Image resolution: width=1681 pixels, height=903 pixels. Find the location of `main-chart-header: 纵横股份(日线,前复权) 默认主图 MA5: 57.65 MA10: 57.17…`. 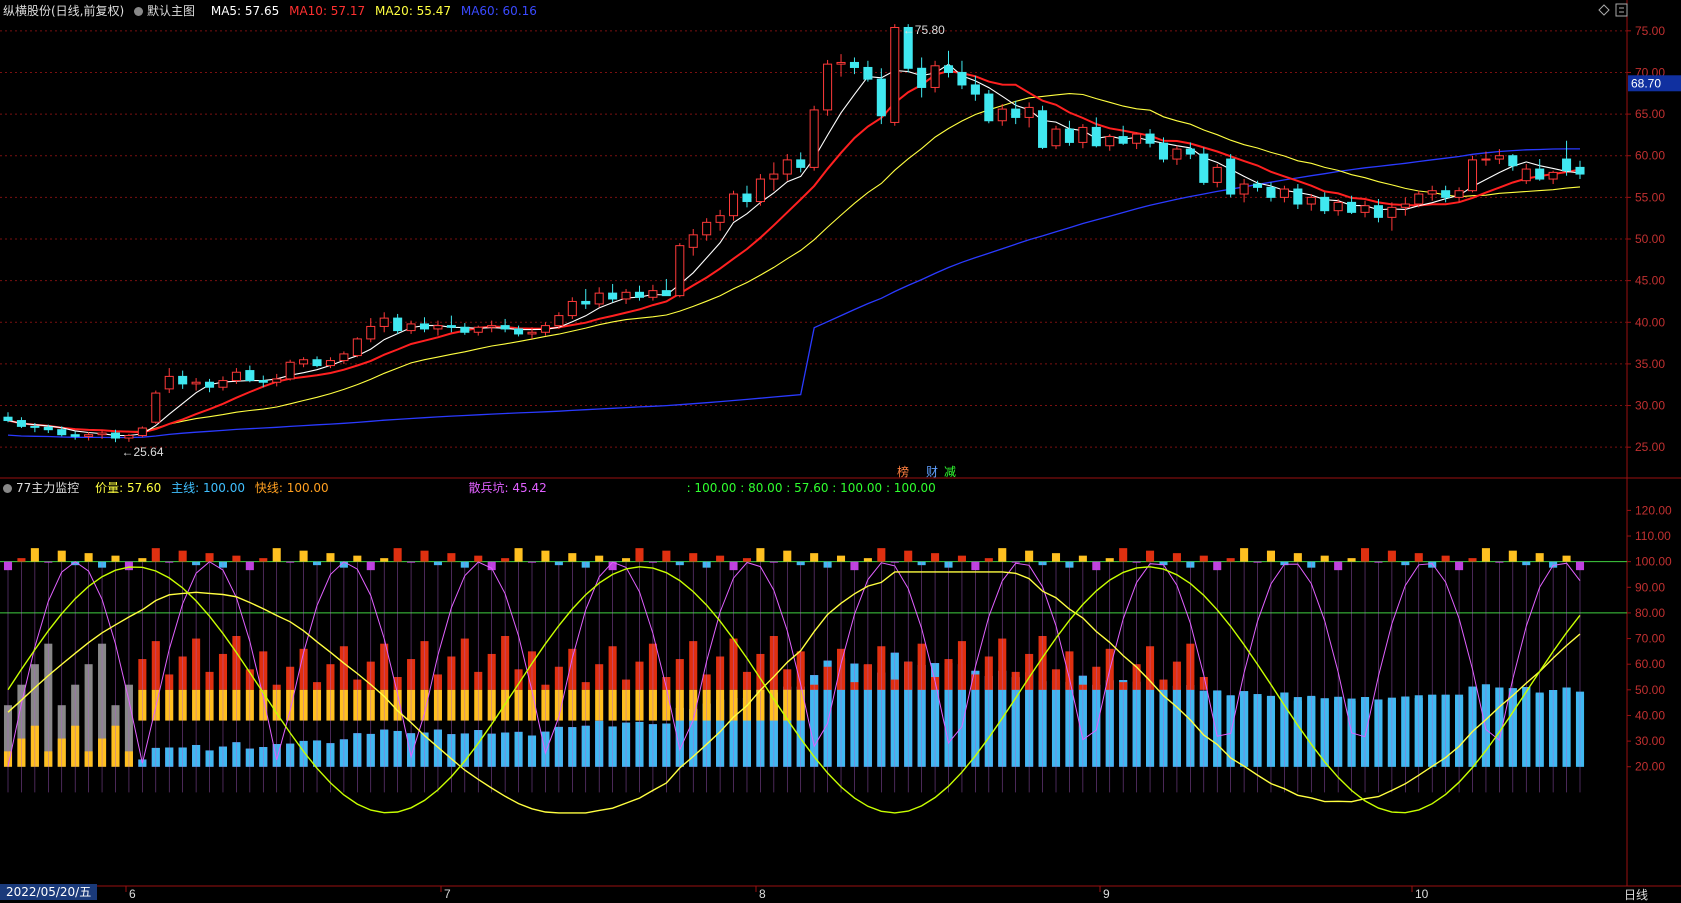

main-chart-header: 纵横股份(日线,前复权) 默认主图 MA5: 57.65 MA10: 57.17… is located at coordinates (273, 10).